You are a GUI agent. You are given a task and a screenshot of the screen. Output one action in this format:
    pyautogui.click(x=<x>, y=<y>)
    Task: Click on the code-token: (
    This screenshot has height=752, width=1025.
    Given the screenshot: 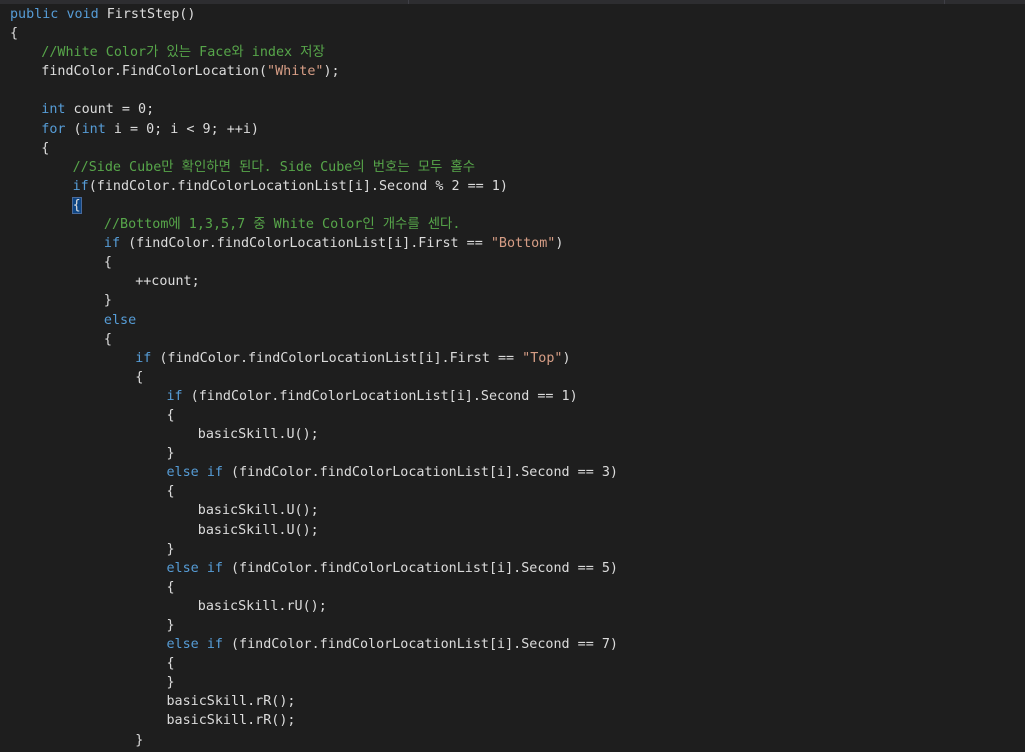 What is the action you would take?
    pyautogui.click(x=73, y=129)
    